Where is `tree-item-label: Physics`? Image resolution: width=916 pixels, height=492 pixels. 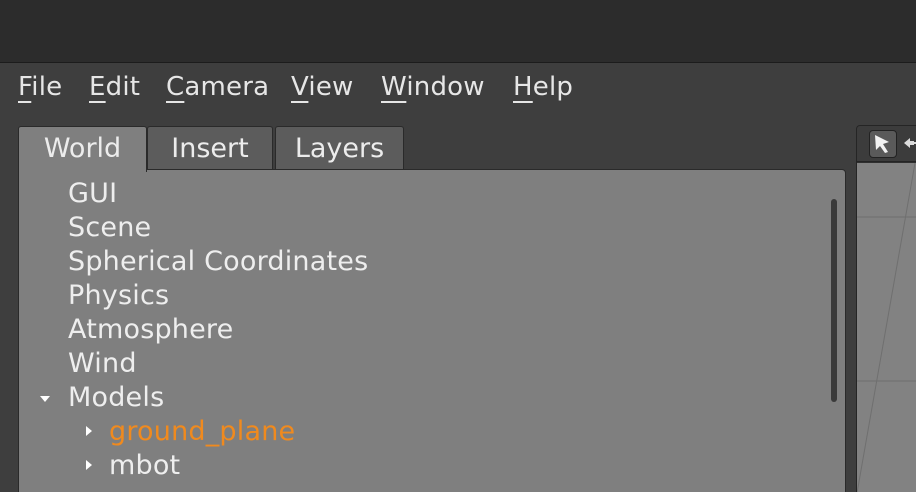 tree-item-label: Physics is located at coordinates (119, 295).